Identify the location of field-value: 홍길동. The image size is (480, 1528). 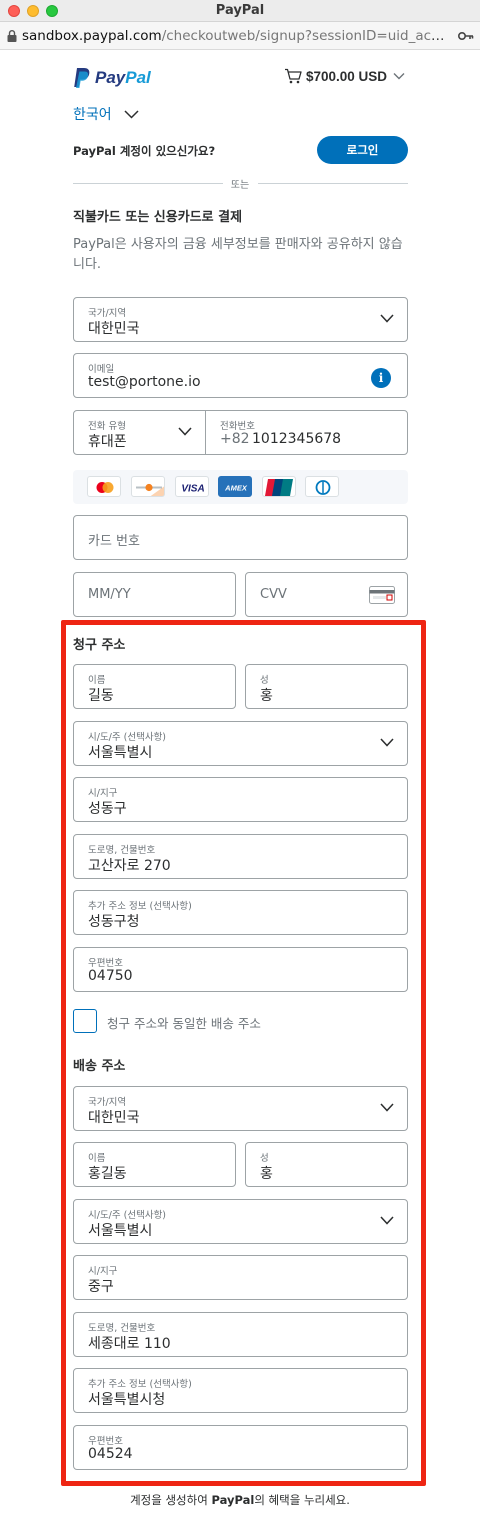
(107, 1174).